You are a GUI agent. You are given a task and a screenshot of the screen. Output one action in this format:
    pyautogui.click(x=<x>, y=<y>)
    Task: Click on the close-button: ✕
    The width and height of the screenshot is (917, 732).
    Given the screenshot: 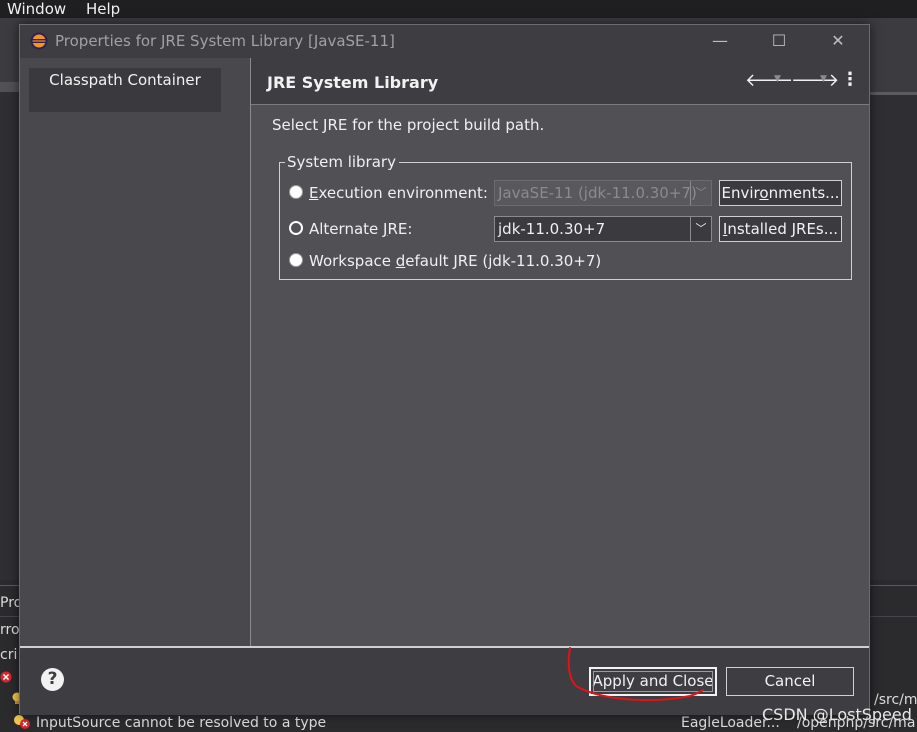 What is the action you would take?
    pyautogui.click(x=838, y=41)
    